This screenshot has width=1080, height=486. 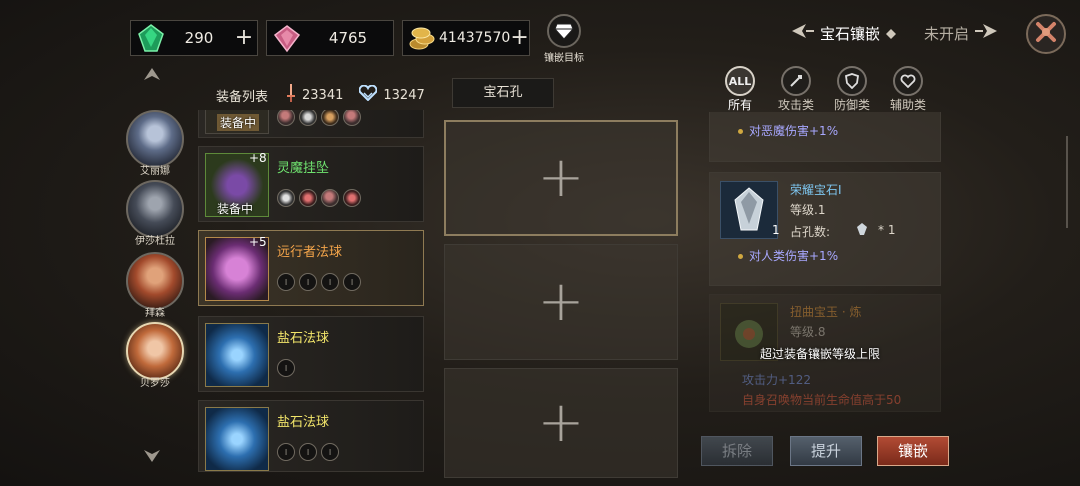 What do you see at coordinates (887, 230) in the screenshot?
I see `gem-slot-count: * 1` at bounding box center [887, 230].